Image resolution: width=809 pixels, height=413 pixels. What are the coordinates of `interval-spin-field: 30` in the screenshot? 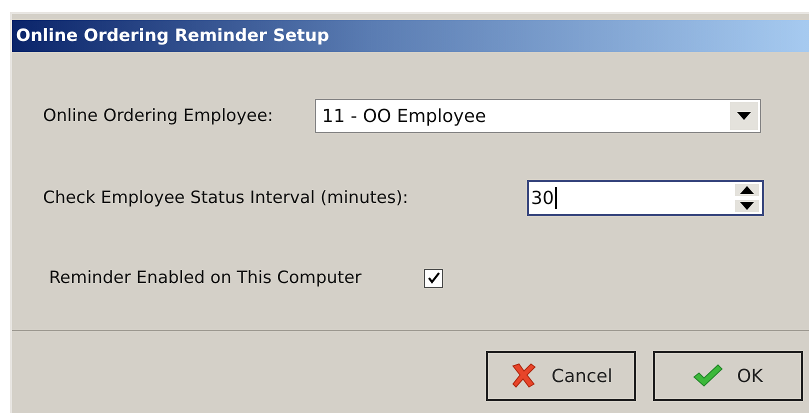 It's located at (645, 198).